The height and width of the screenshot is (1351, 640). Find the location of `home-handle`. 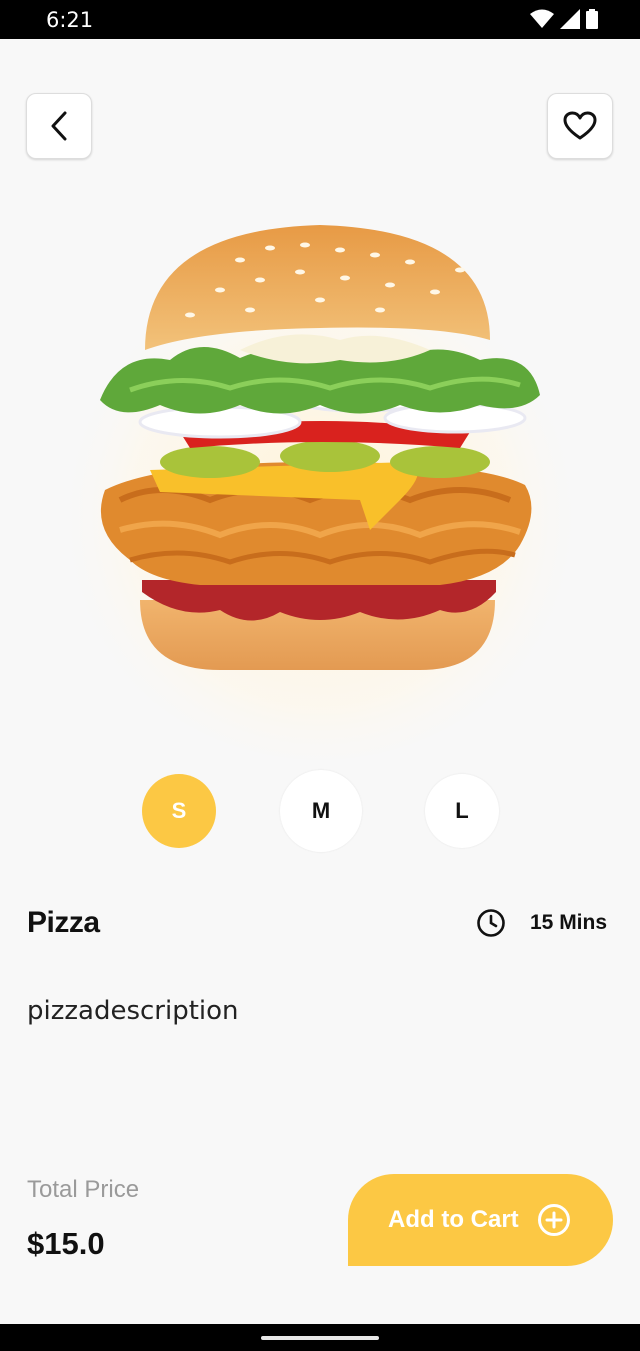

home-handle is located at coordinates (320, 1338).